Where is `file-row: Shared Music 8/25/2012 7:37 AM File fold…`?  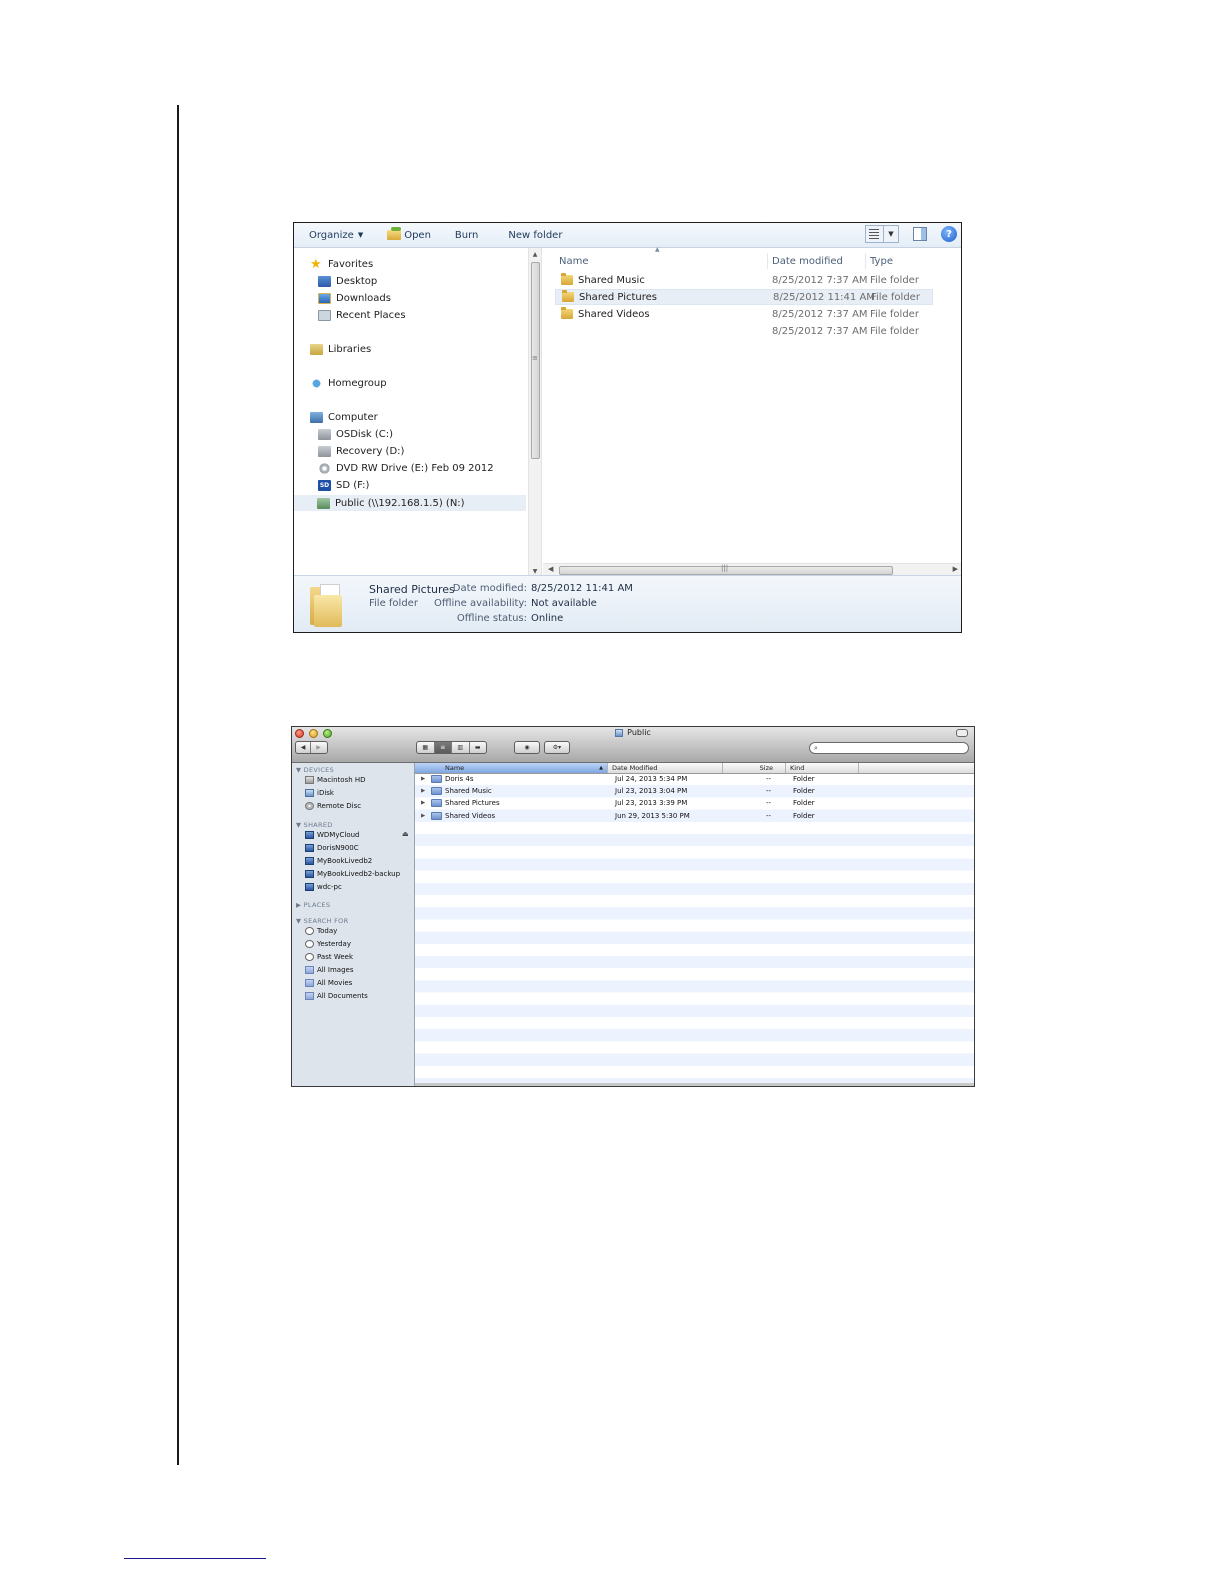 file-row: Shared Music 8/25/2012 7:37 AM File fold… is located at coordinates (744, 280).